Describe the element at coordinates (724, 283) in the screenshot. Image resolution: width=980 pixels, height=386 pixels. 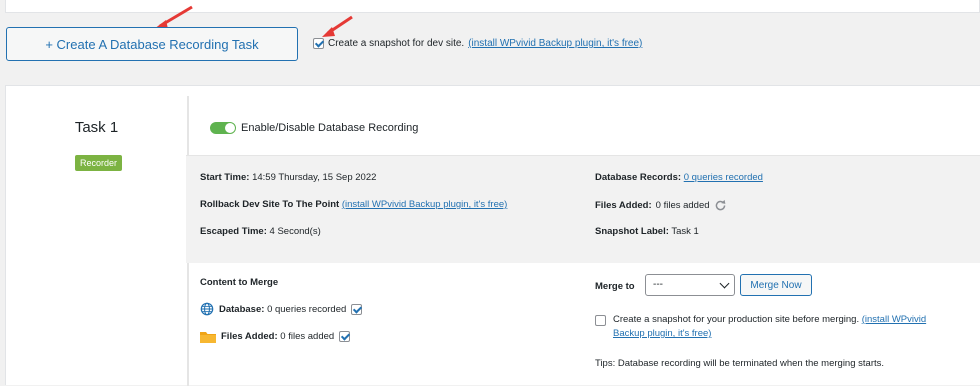
I see `chevron-down-icon` at that location.